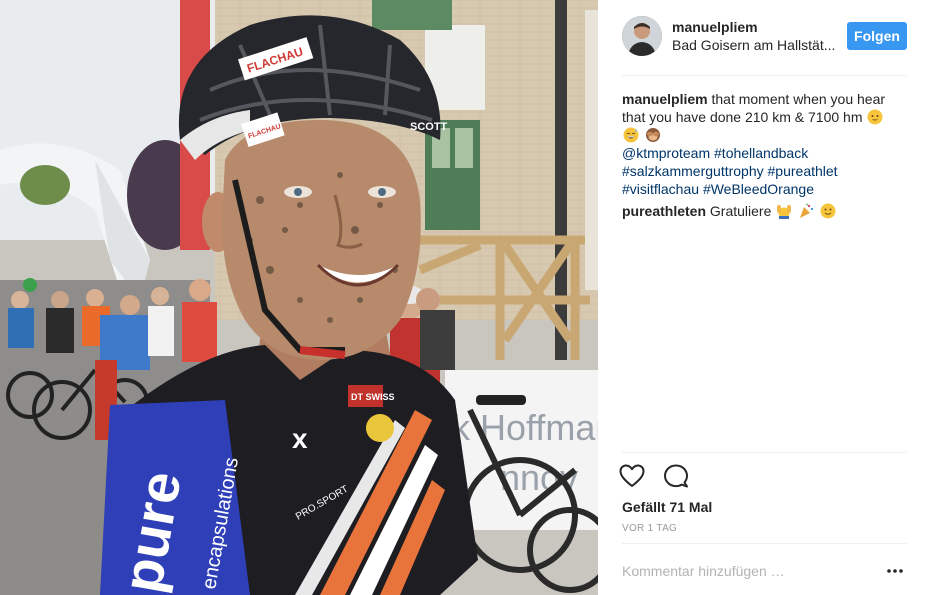 This screenshot has width=929, height=595. I want to click on more-options-button, so click(895, 571).